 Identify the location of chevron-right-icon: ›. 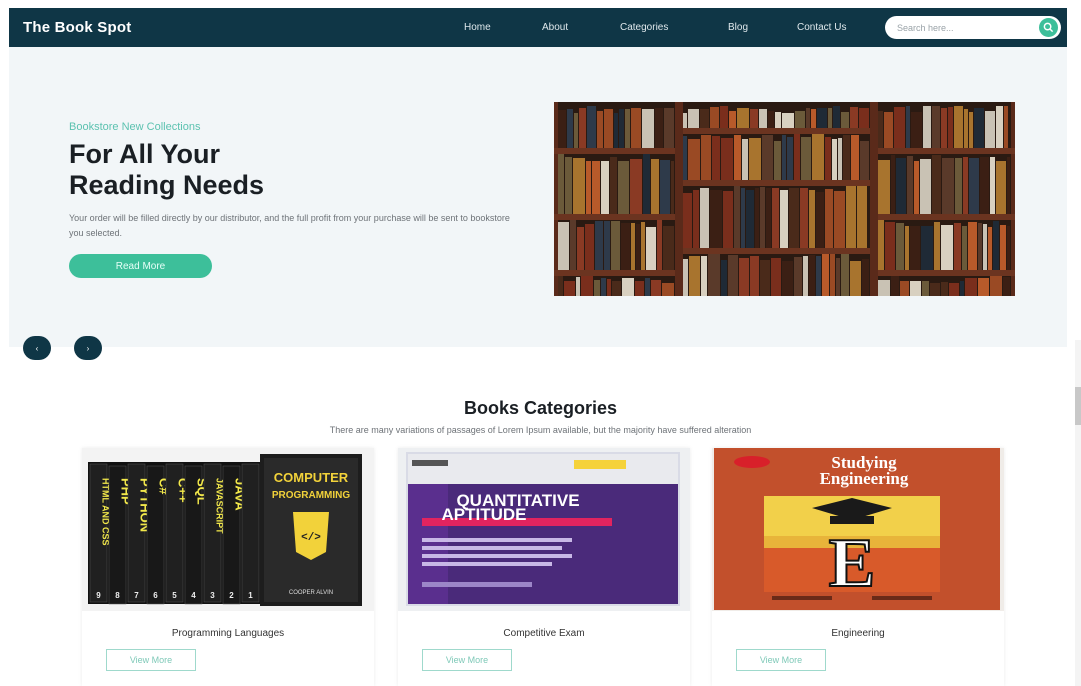
(88, 348).